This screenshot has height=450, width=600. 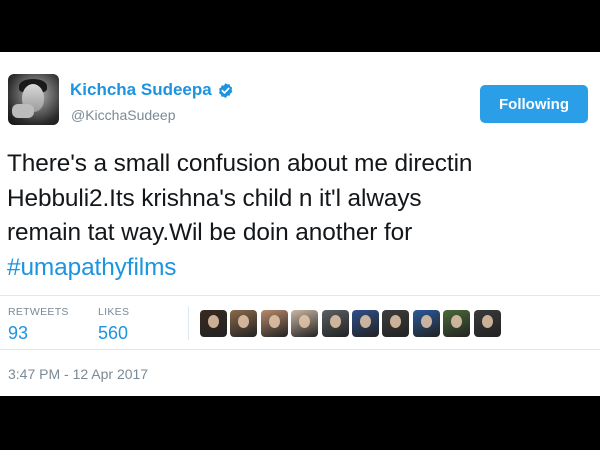 I want to click on letterbox-top, so click(x=300, y=26).